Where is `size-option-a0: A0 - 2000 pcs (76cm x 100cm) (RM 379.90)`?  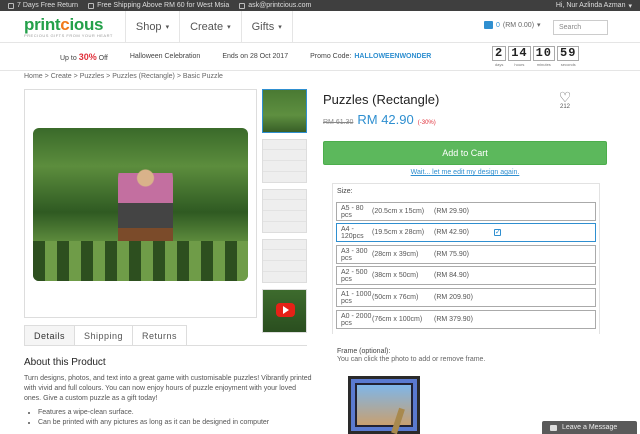 size-option-a0: A0 - 2000 pcs (76cm x 100cm) (RM 379.90) is located at coordinates (466, 319).